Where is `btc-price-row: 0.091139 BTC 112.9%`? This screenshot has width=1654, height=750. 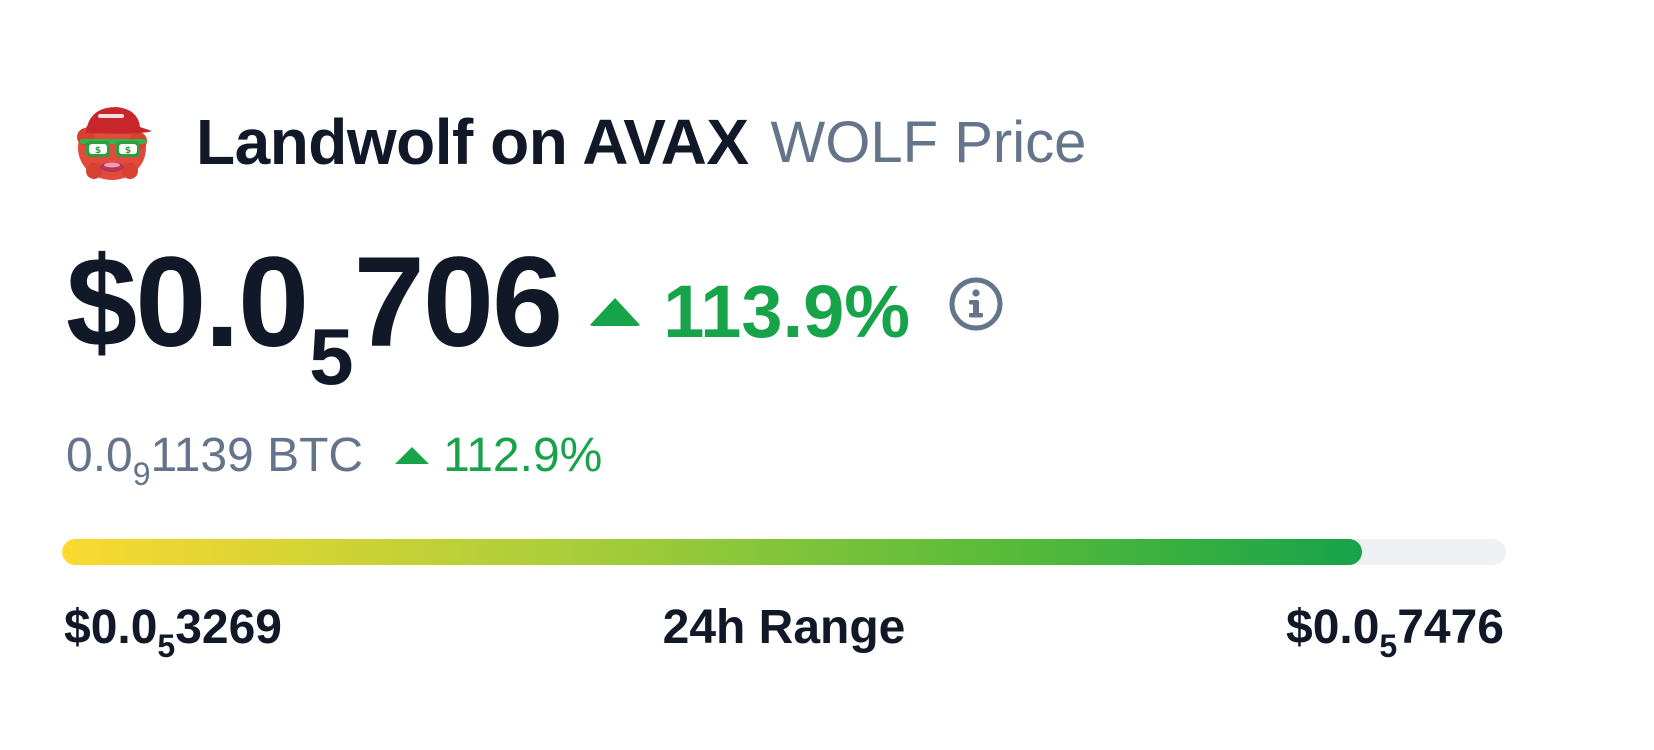
btc-price-row: 0.091139 BTC 112.9% is located at coordinates (334, 460).